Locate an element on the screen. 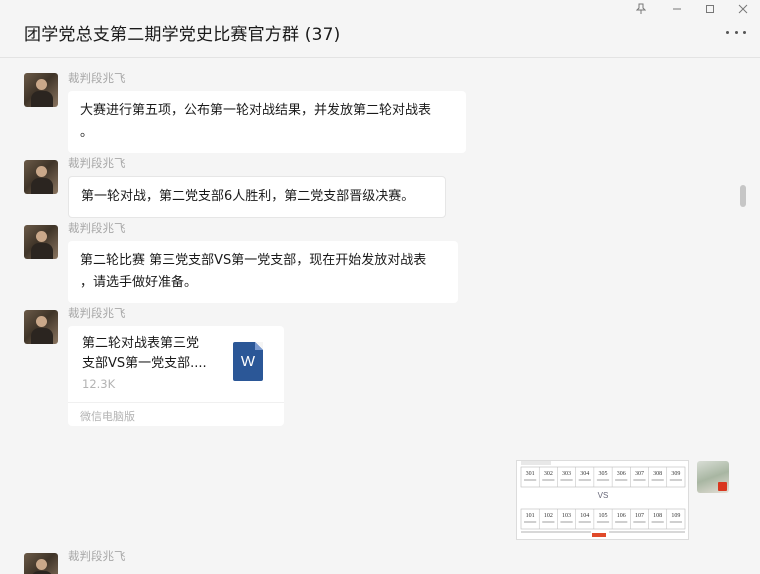  thumb-top-frame is located at coordinates (603, 477).